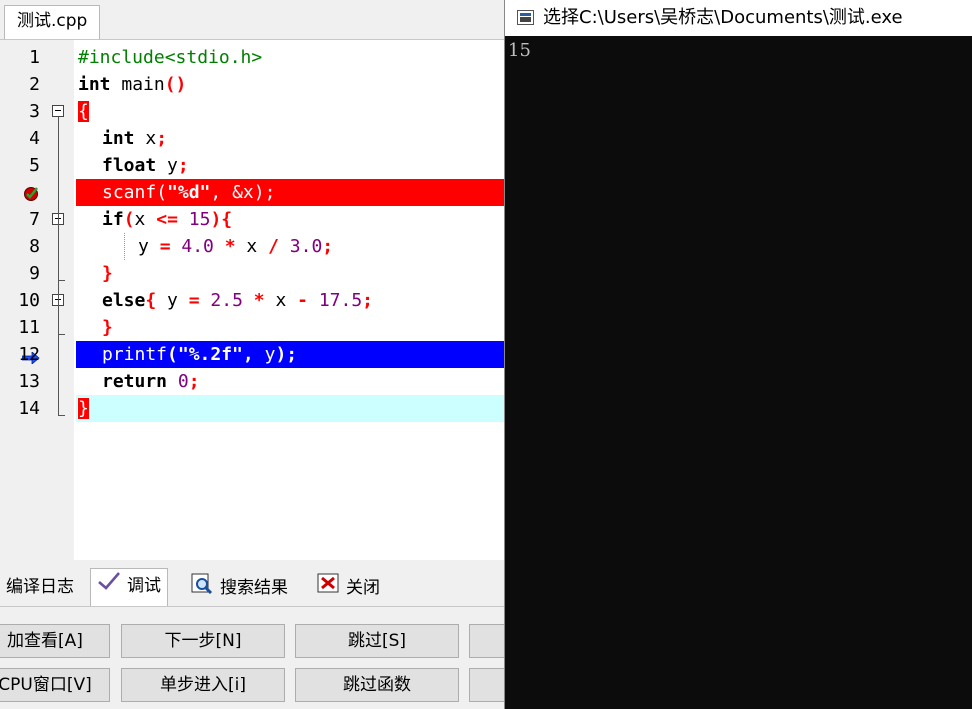 The height and width of the screenshot is (709, 972). I want to click on next-step-button: 下一步[N], so click(203, 641).